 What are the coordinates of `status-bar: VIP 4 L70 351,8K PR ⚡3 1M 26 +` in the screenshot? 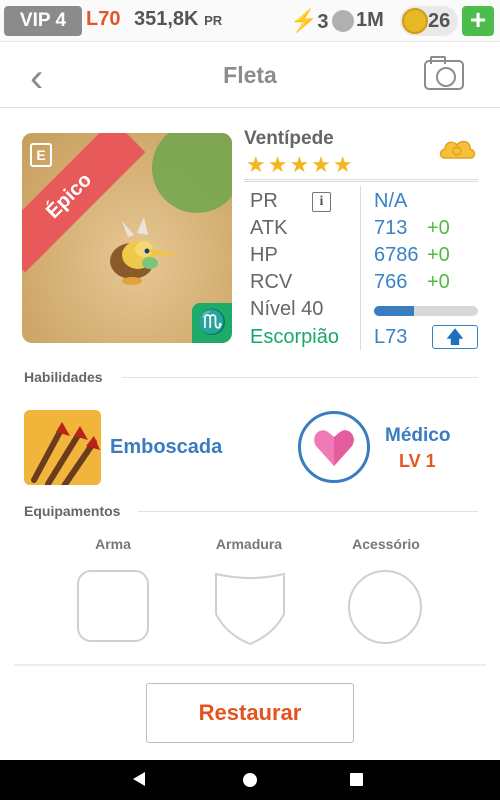 It's located at (250, 21).